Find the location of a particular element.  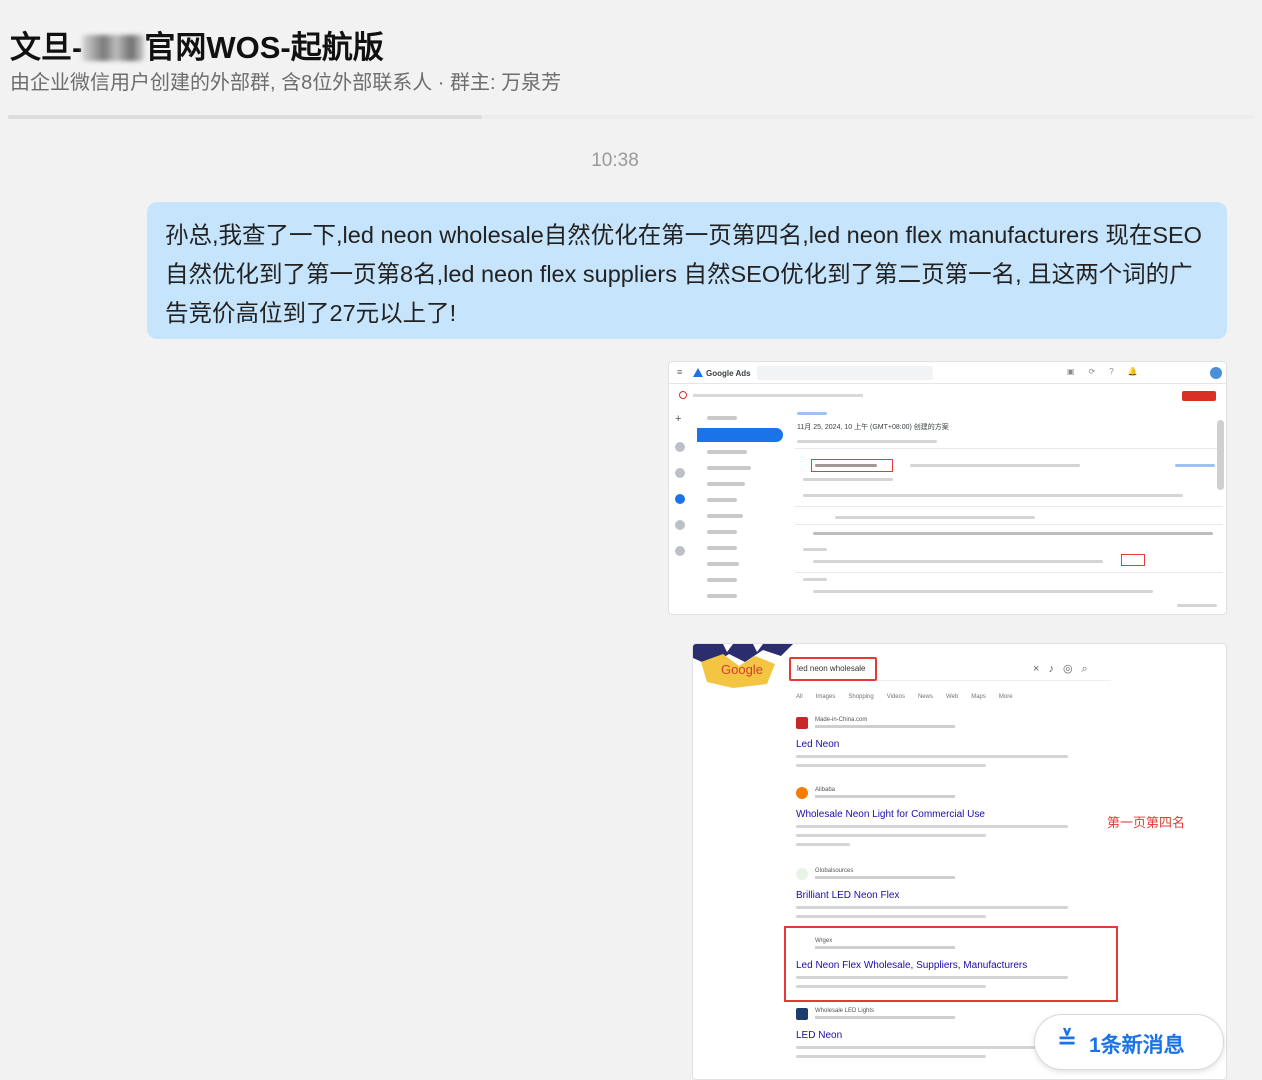

chat-title: 文旦- 官网WOS-起航版 is located at coordinates (197, 44).